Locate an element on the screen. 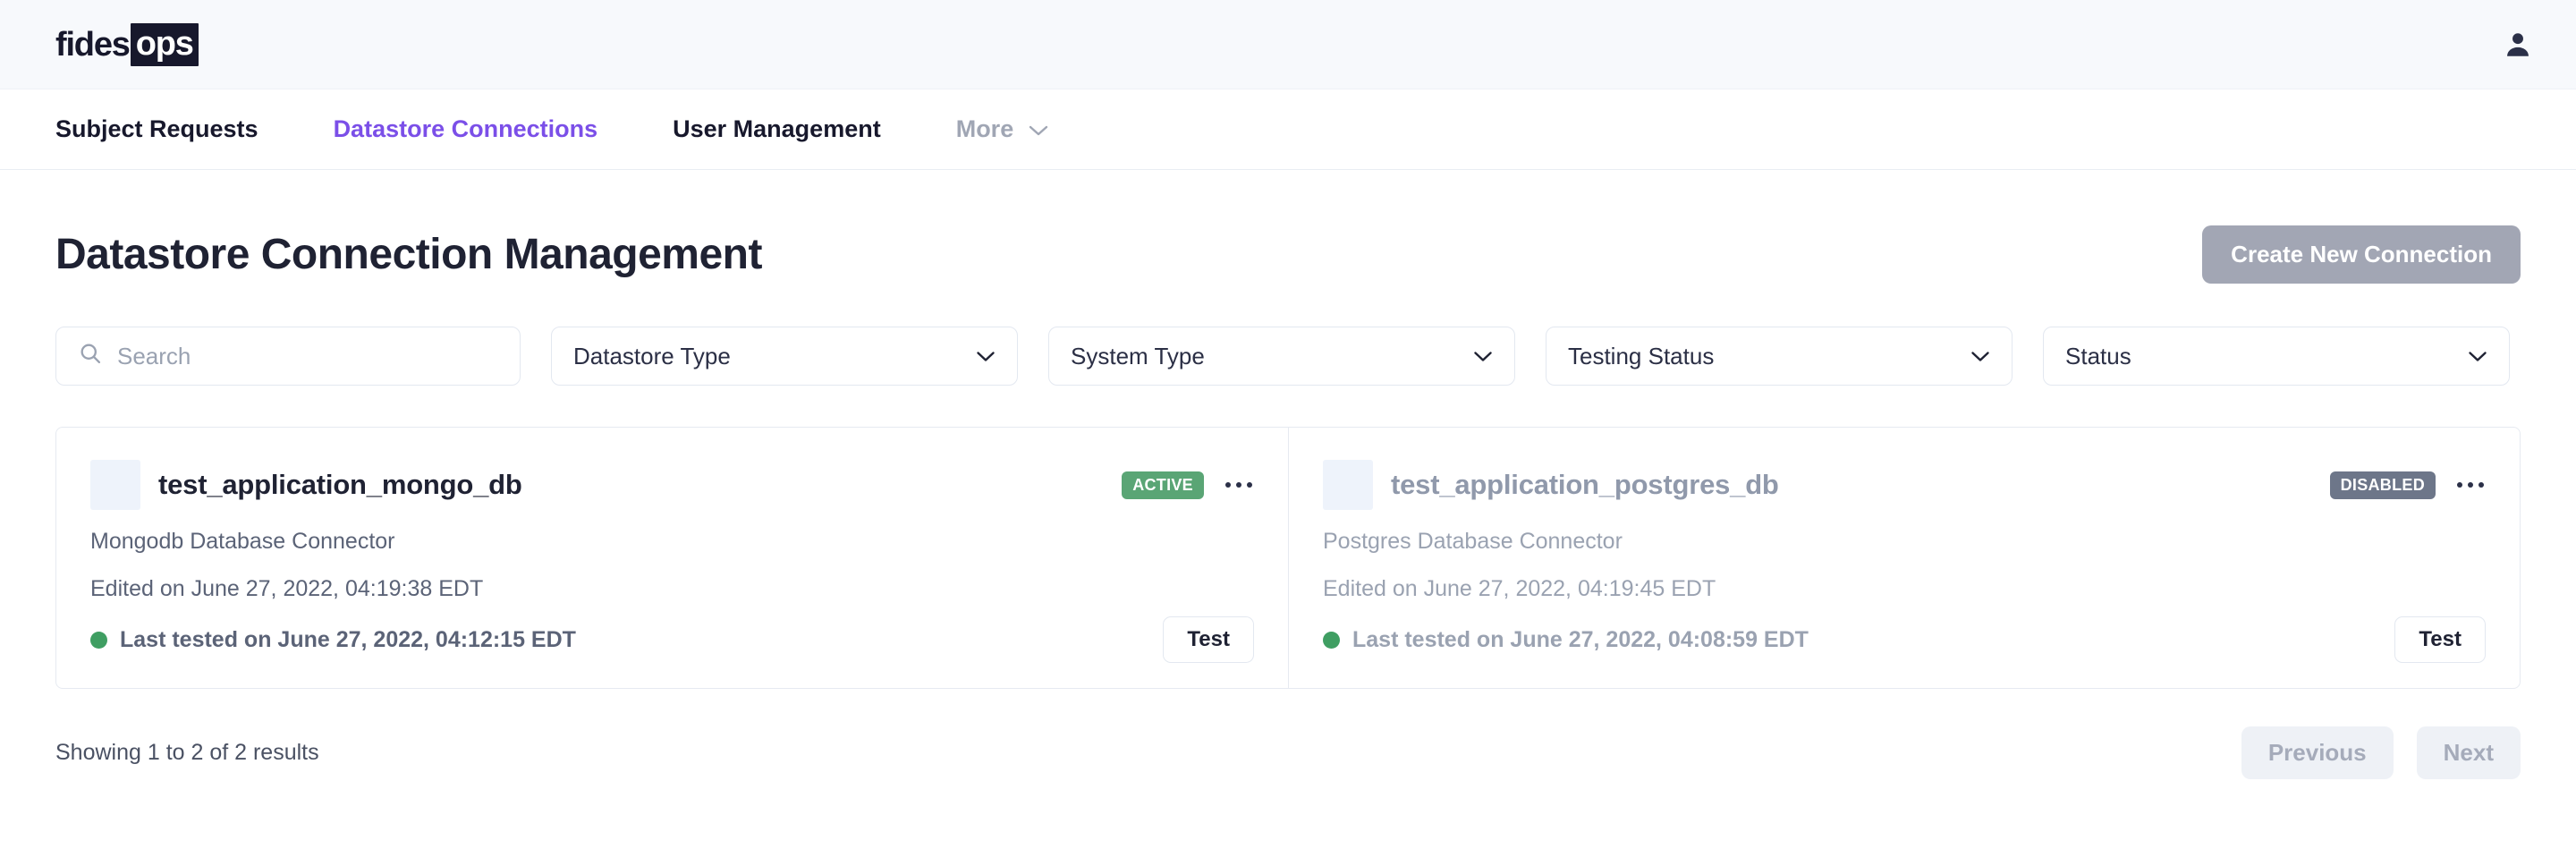 The image size is (2576, 866). logo-text-ops: ops is located at coordinates (164, 44).